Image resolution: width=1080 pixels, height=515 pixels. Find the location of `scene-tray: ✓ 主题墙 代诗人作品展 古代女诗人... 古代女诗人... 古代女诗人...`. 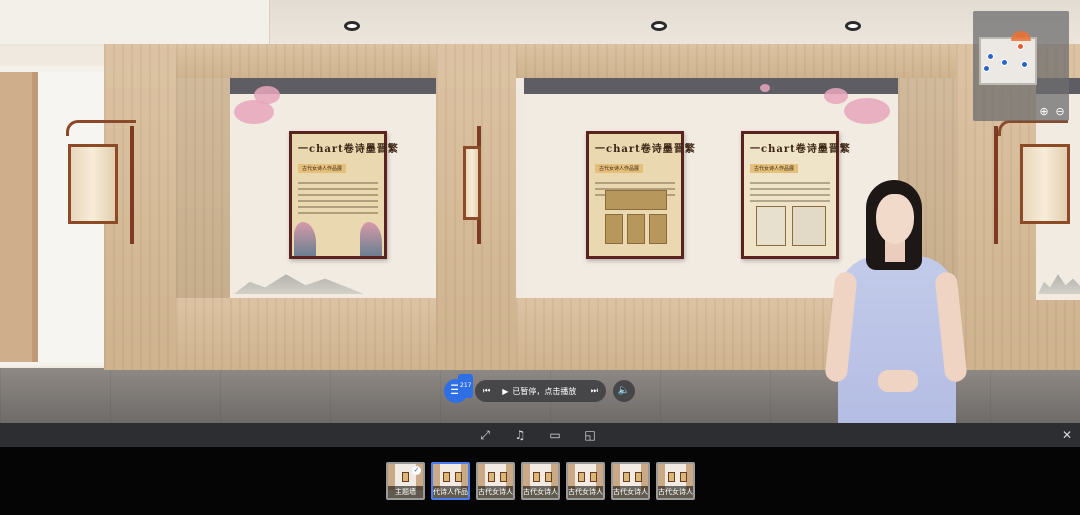

scene-tray: ✓ 主题墙 代诗人作品展 古代女诗人... 古代女诗人... 古代女诗人... is located at coordinates (540, 481).